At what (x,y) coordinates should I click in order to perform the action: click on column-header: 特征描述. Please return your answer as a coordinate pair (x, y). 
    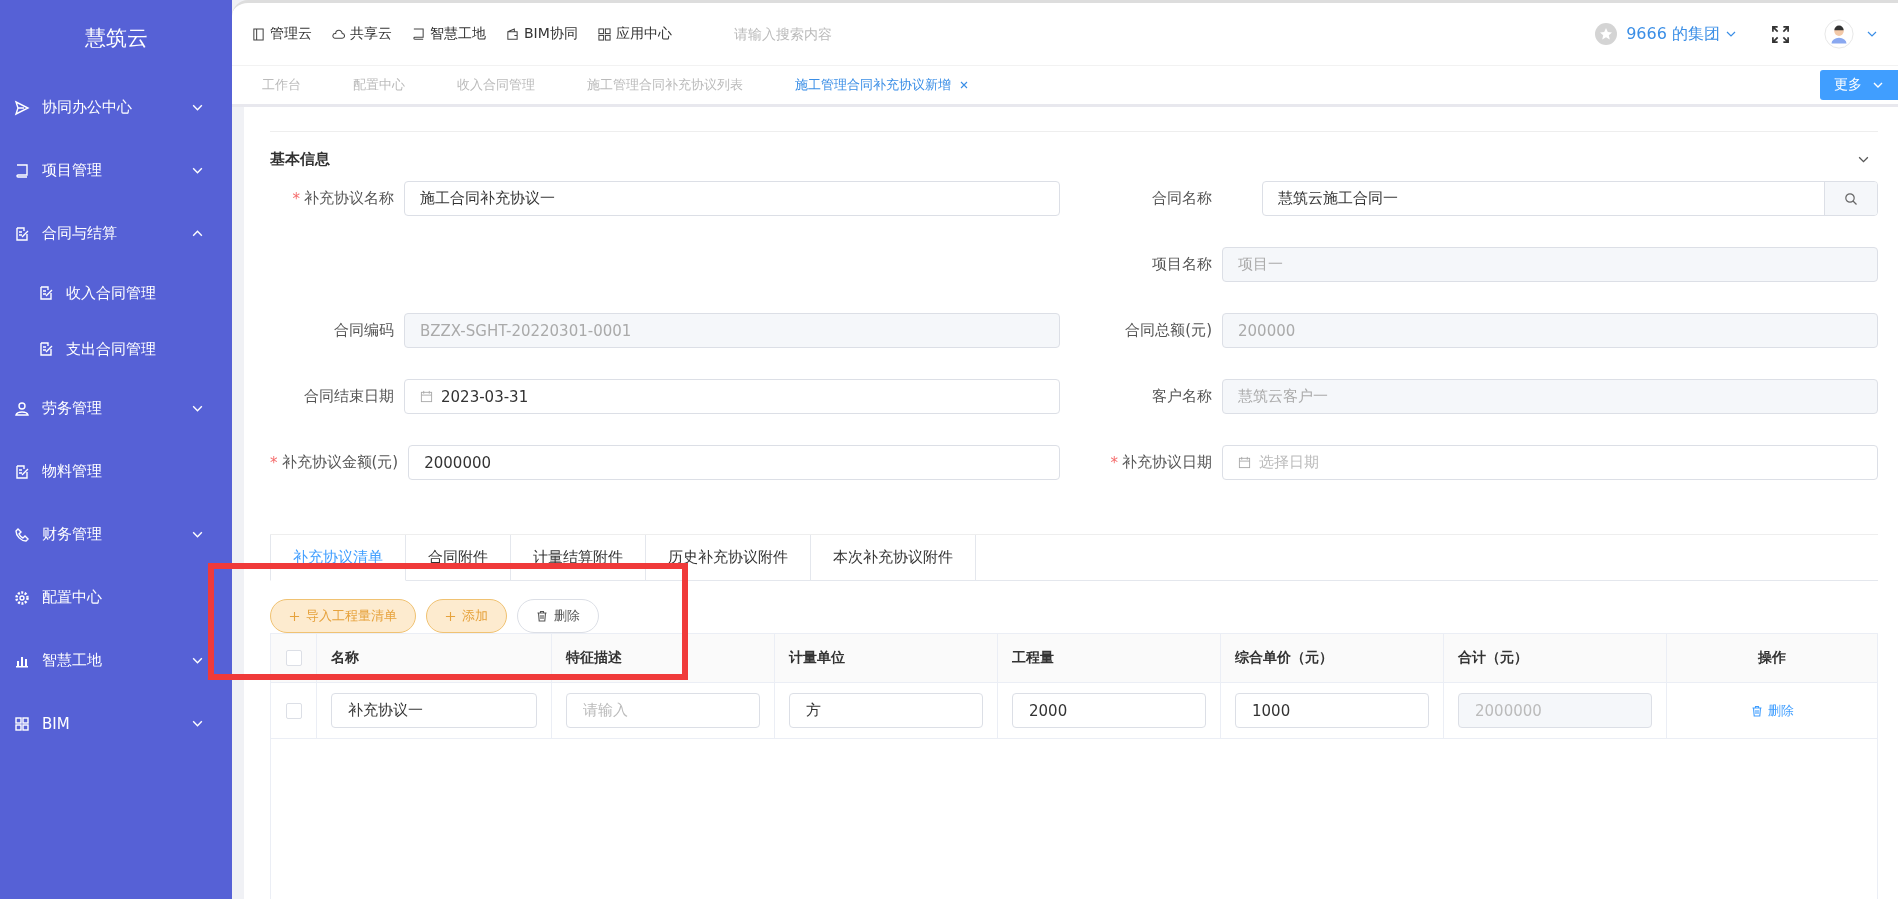
    Looking at the image, I should click on (594, 658).